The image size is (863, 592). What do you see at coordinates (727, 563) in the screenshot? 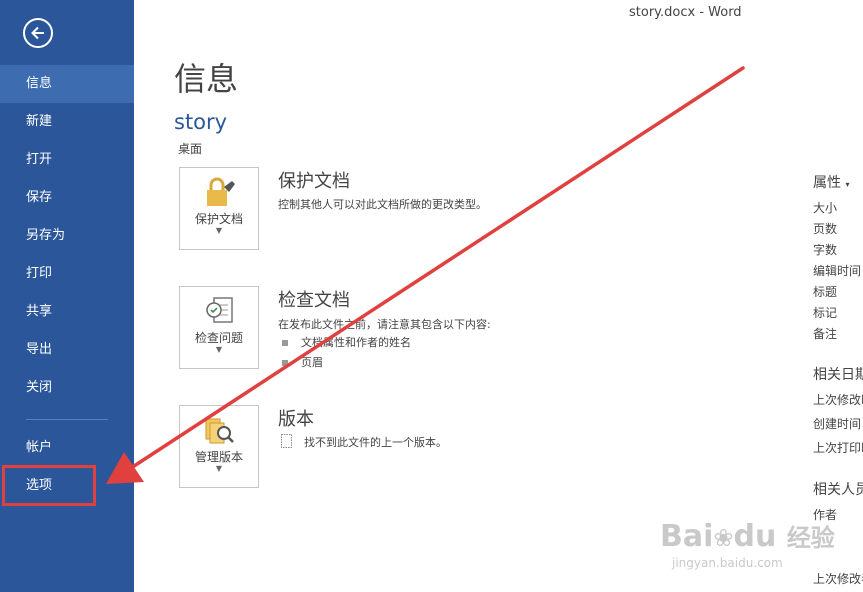
I see `watermark-url: jingyan.baidu.com` at bounding box center [727, 563].